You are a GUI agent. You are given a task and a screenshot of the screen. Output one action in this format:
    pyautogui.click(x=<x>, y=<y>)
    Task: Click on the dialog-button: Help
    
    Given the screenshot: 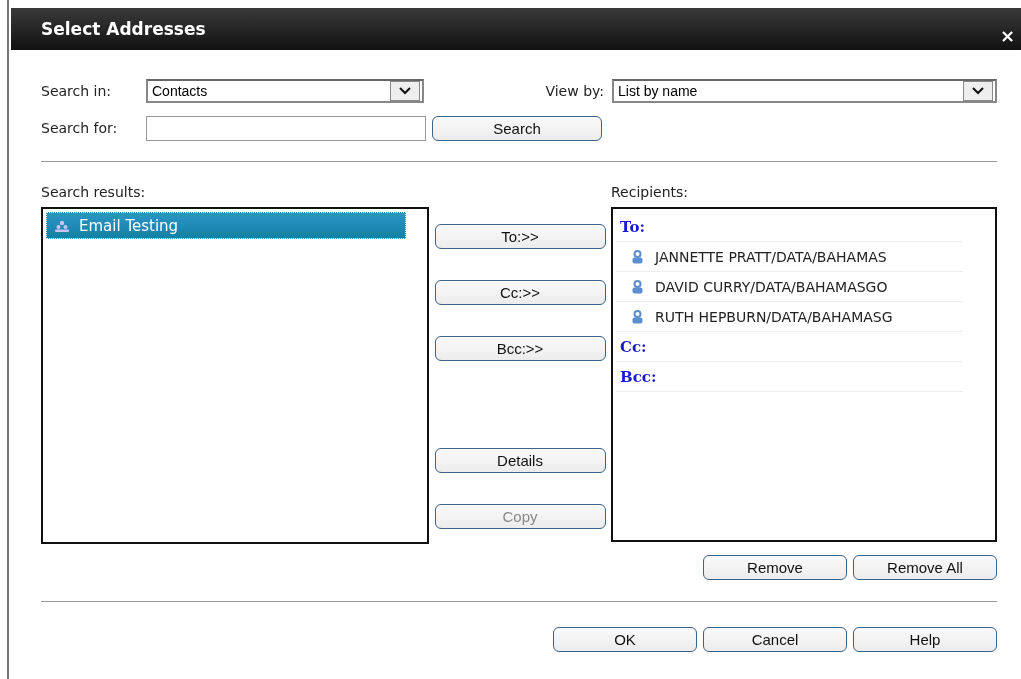 What is the action you would take?
    pyautogui.click(x=925, y=639)
    